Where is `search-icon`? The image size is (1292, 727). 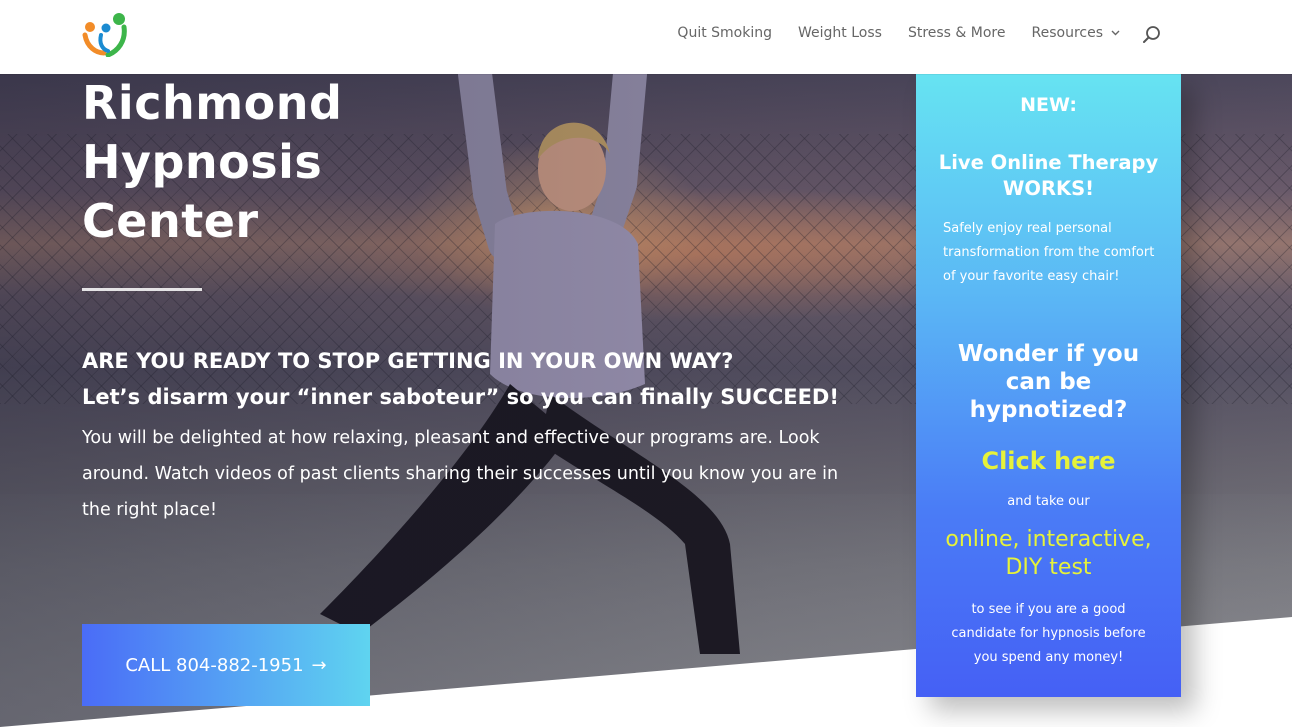
search-icon is located at coordinates (1152, 35).